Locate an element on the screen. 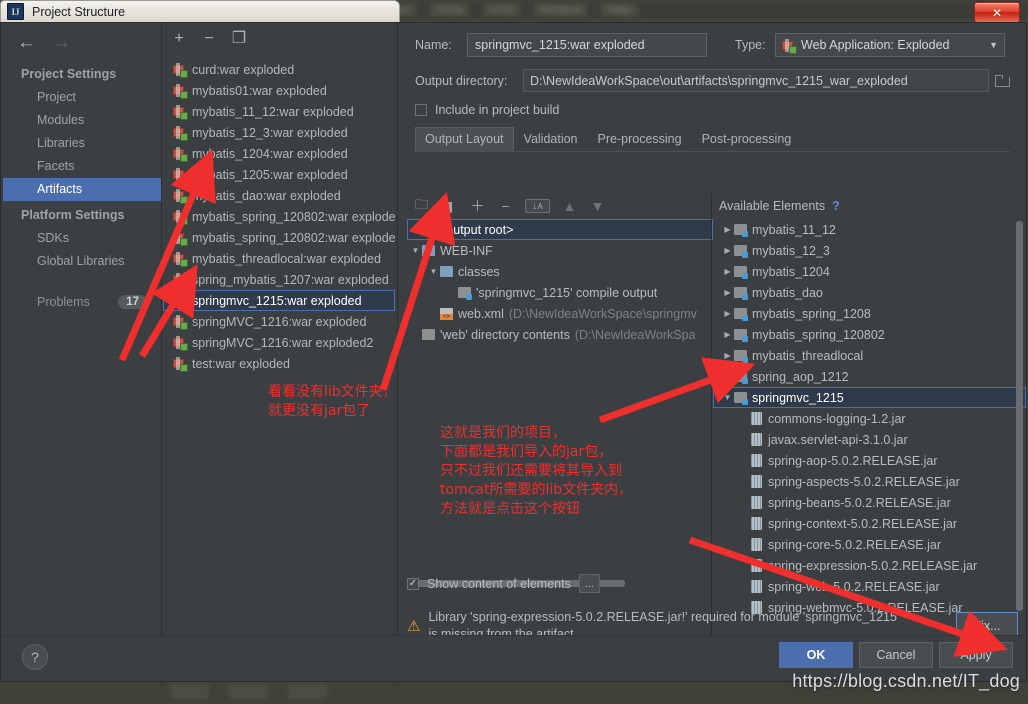 The width and height of the screenshot is (1028, 704). tree-node-module: ▶ mybatis_threadlocal is located at coordinates (869, 355).